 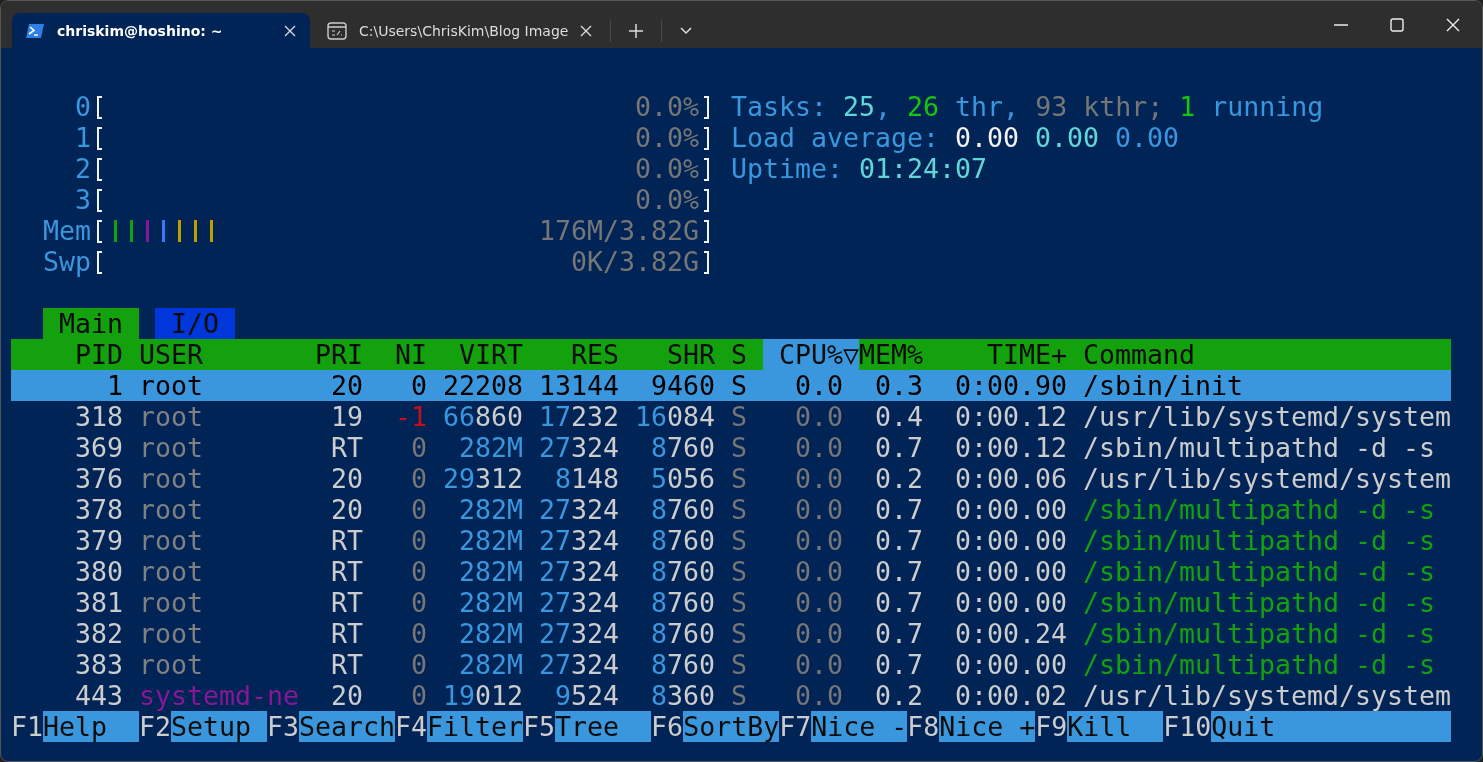 What do you see at coordinates (1010, 633) in the screenshot?
I see `table-cell-text: 0:00.24` at bounding box center [1010, 633].